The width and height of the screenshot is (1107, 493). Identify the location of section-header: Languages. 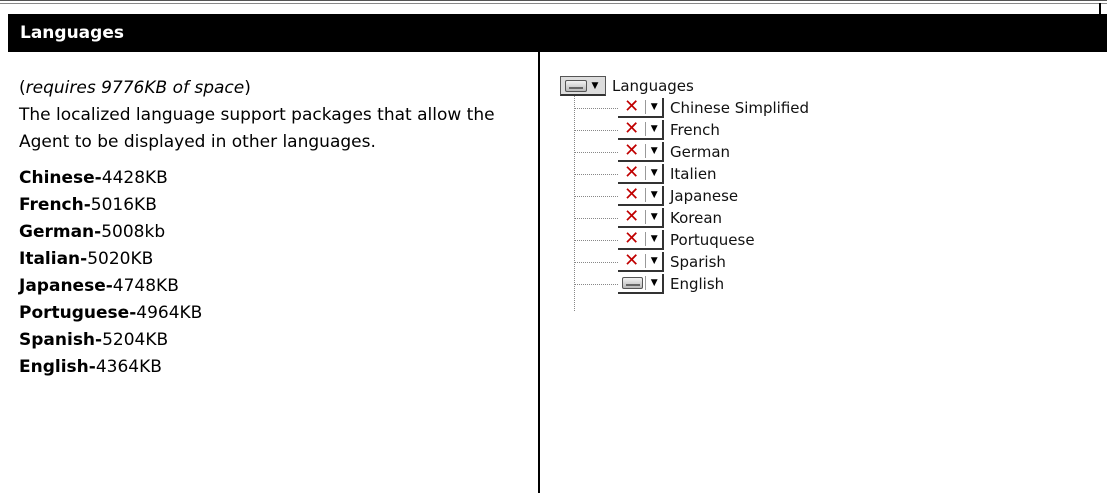
(557, 33).